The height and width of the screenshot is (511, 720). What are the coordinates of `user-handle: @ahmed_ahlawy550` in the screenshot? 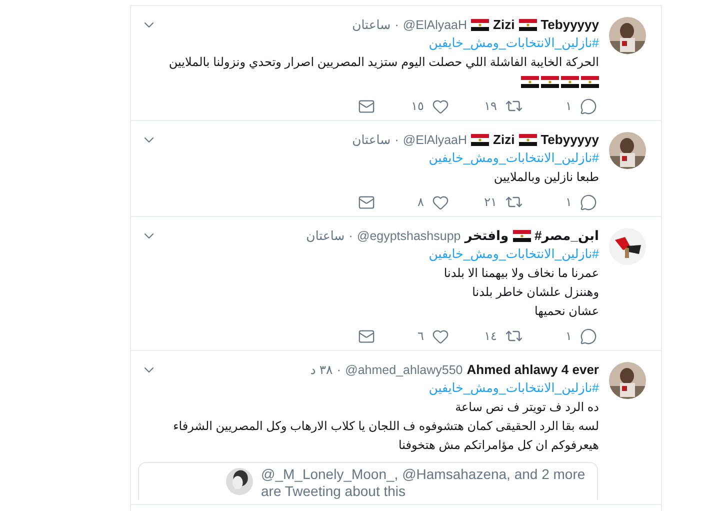 It's located at (404, 369).